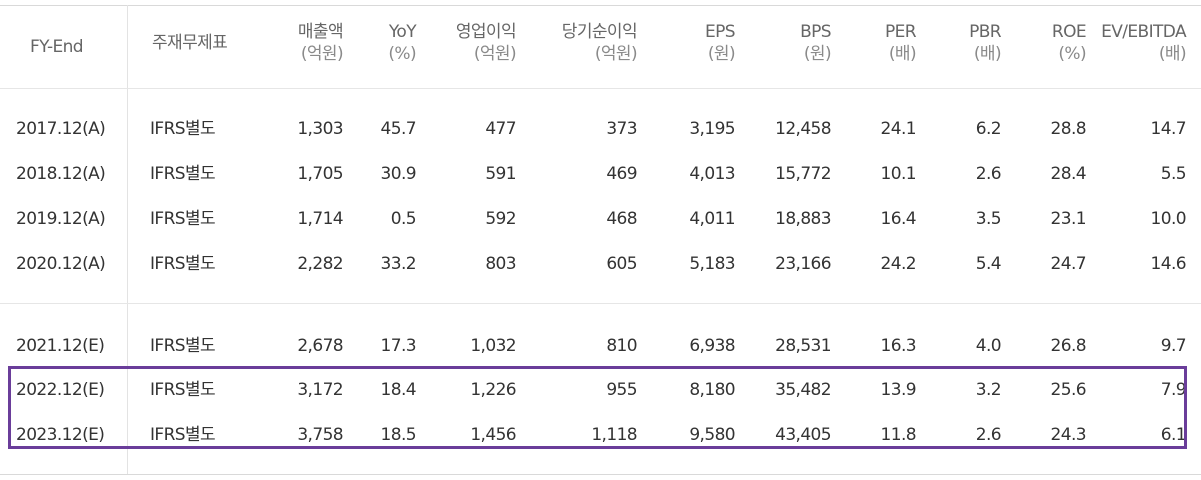  Describe the element at coordinates (1173, 346) in the screenshot. I see `value-cell: 9.7` at that location.